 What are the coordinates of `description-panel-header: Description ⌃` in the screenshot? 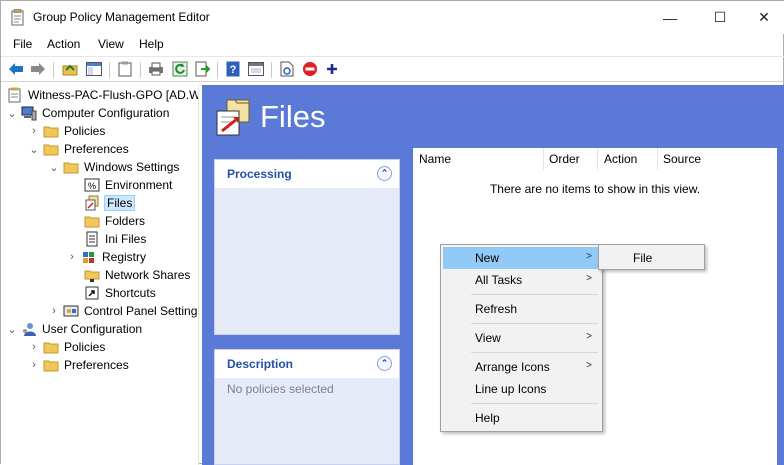 It's located at (307, 364).